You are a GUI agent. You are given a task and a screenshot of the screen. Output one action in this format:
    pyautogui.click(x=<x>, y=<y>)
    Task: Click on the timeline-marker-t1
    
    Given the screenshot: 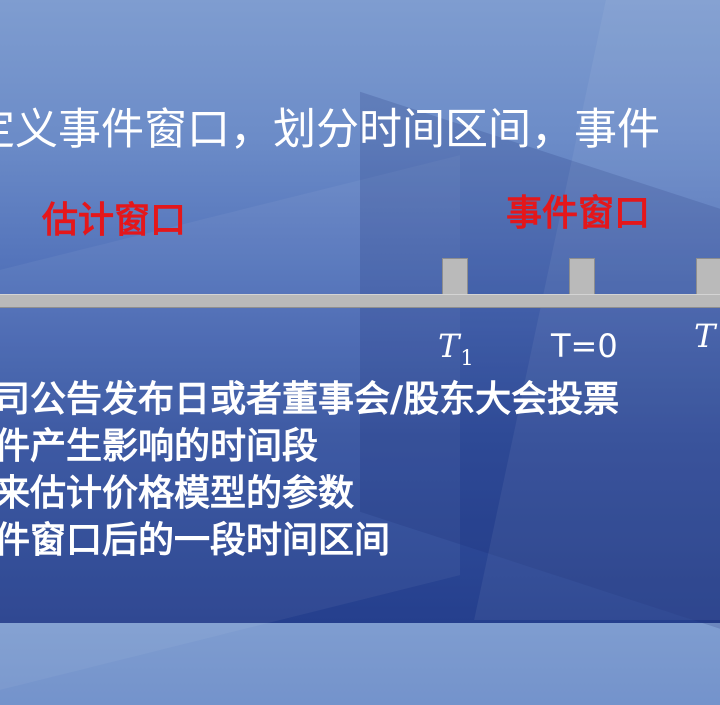 What is the action you would take?
    pyautogui.click(x=455, y=277)
    